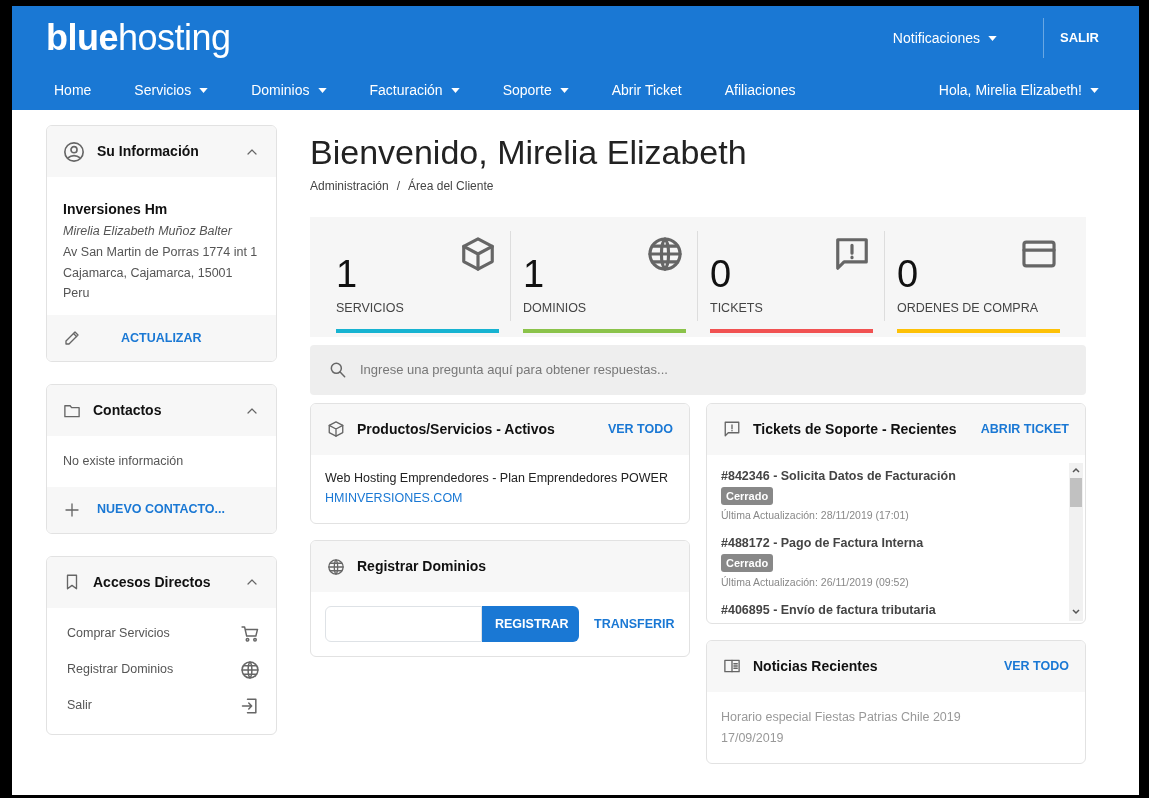 This screenshot has width=1149, height=798. Describe the element at coordinates (753, 738) in the screenshot. I see `news-date: 17/09/2019` at that location.